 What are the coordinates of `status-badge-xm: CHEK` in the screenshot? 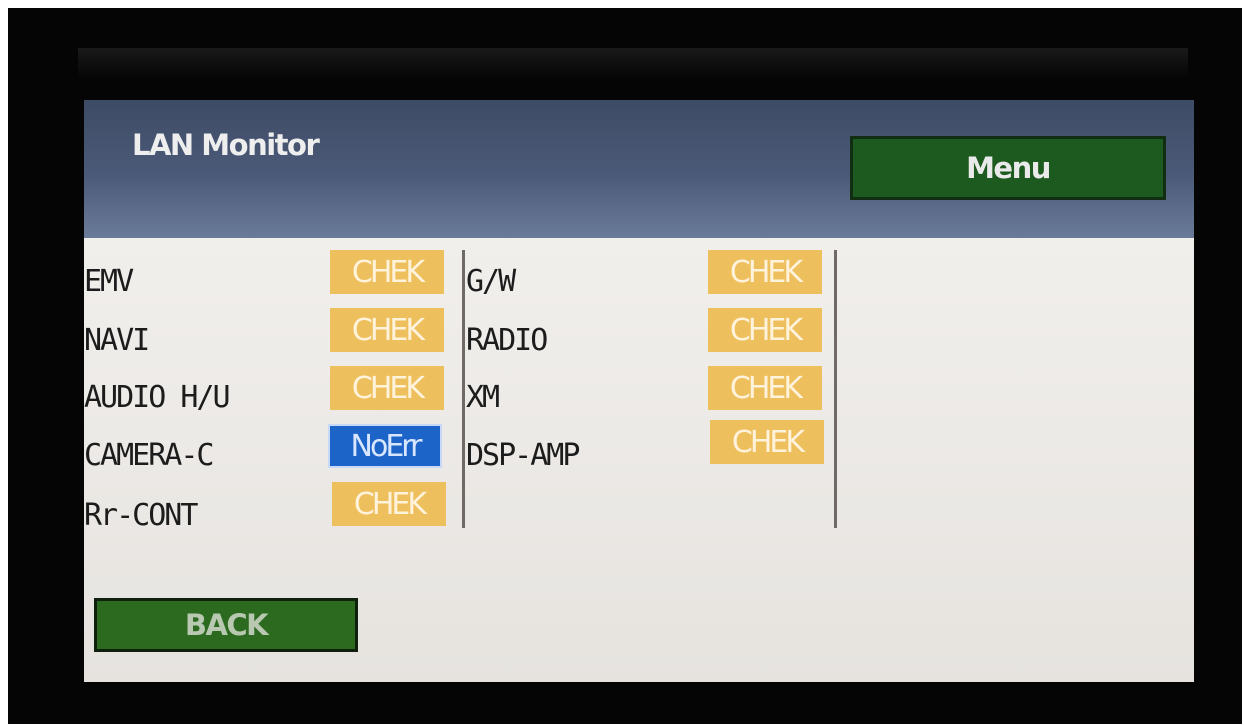 It's located at (765, 388).